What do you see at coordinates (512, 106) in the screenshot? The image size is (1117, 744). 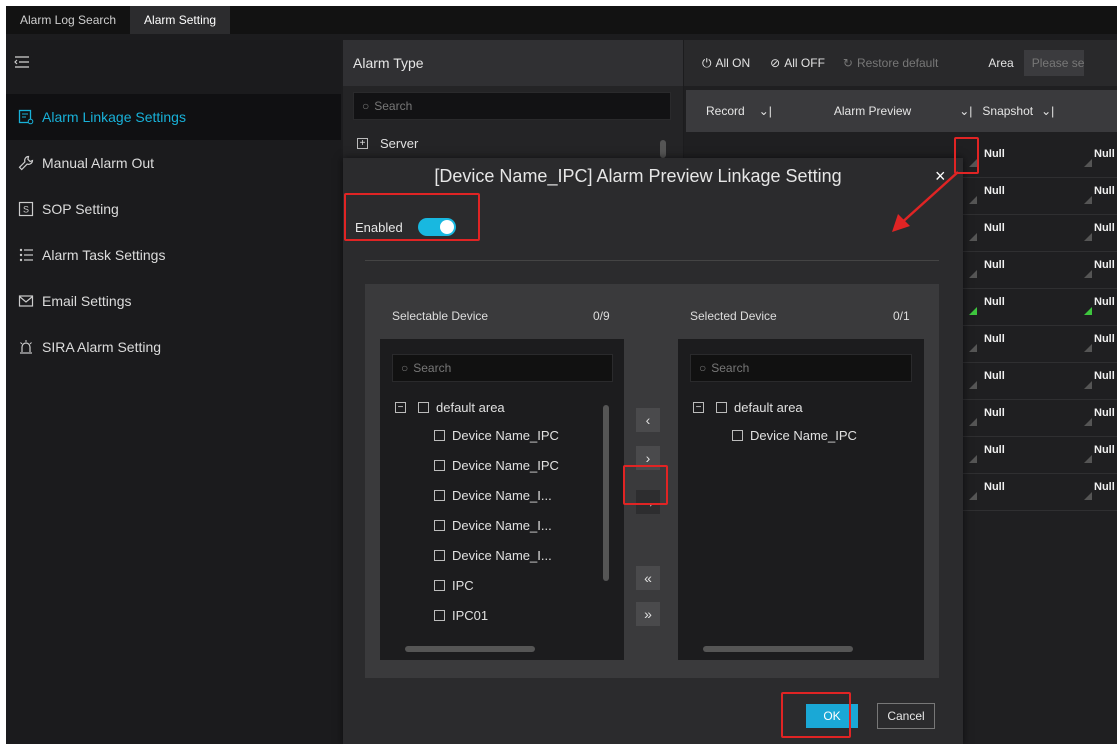 I see `alarm-type-search-input: ○ Search` at bounding box center [512, 106].